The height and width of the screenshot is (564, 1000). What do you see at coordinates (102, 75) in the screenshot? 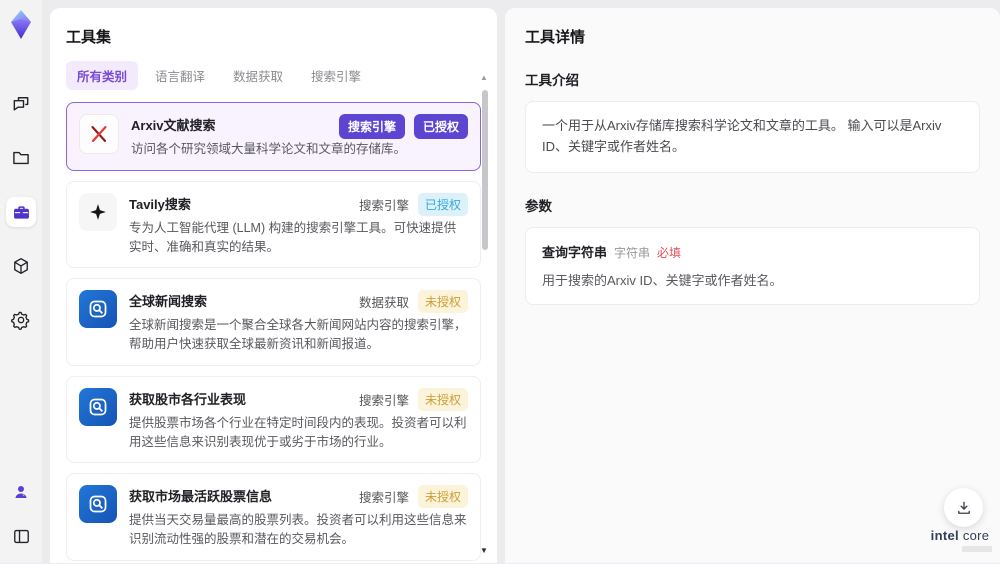
I see `tab-all-categories: 所有类别` at bounding box center [102, 75].